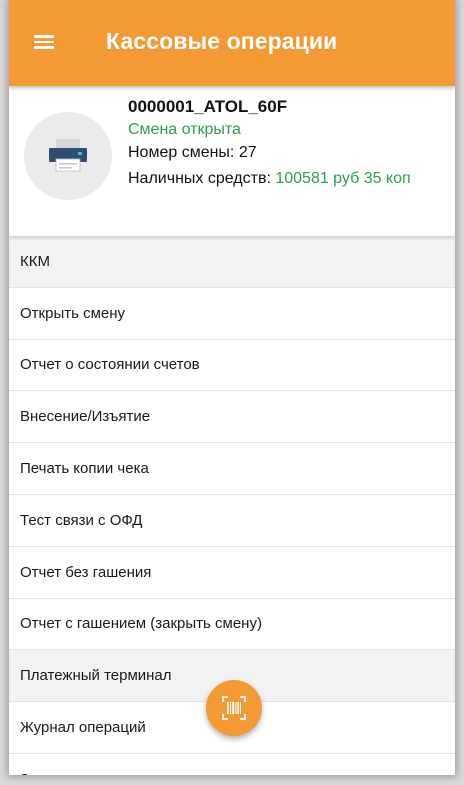 The image size is (464, 785). I want to click on scan-barcode-button, so click(234, 708).